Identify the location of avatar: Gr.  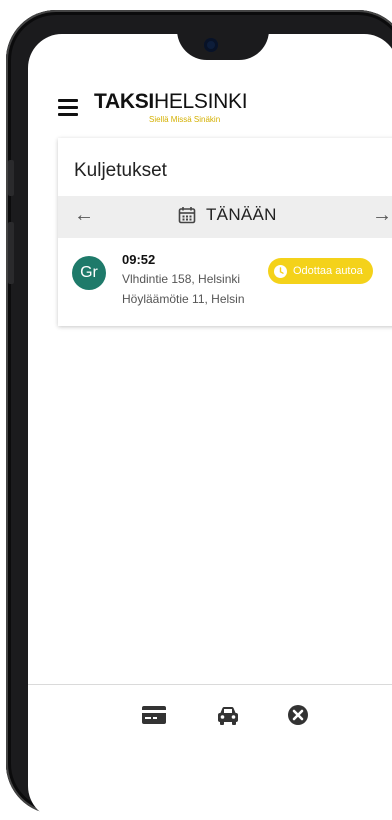
(89, 273).